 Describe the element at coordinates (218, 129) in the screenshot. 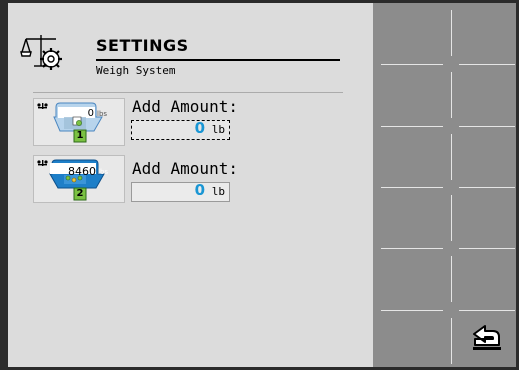

I see `add-amount-unit-1: lb` at that location.